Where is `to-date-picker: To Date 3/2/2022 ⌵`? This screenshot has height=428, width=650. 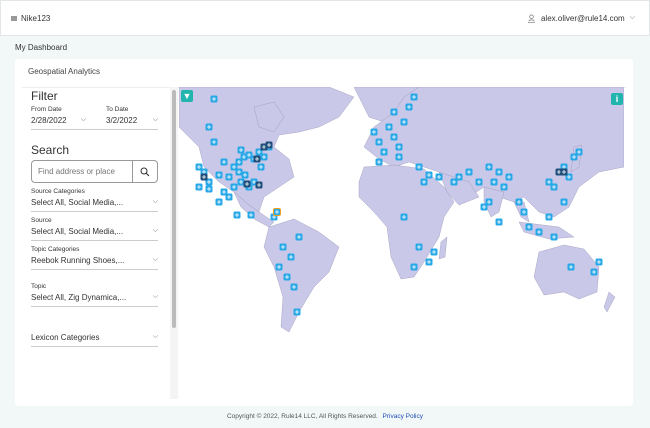
to-date-picker: To Date 3/2/2022 ⌵ is located at coordinates (132, 115).